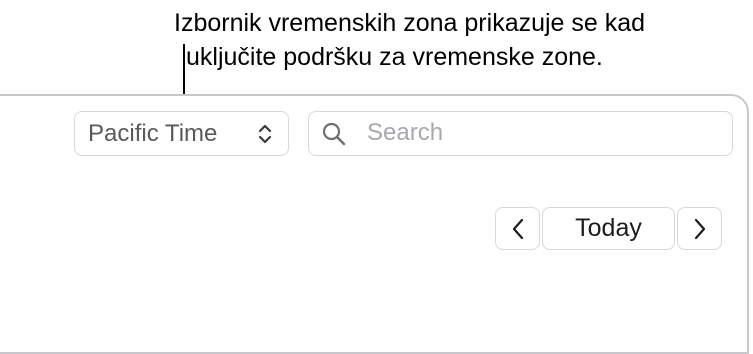  I want to click on chevron-right-icon, so click(699, 228).